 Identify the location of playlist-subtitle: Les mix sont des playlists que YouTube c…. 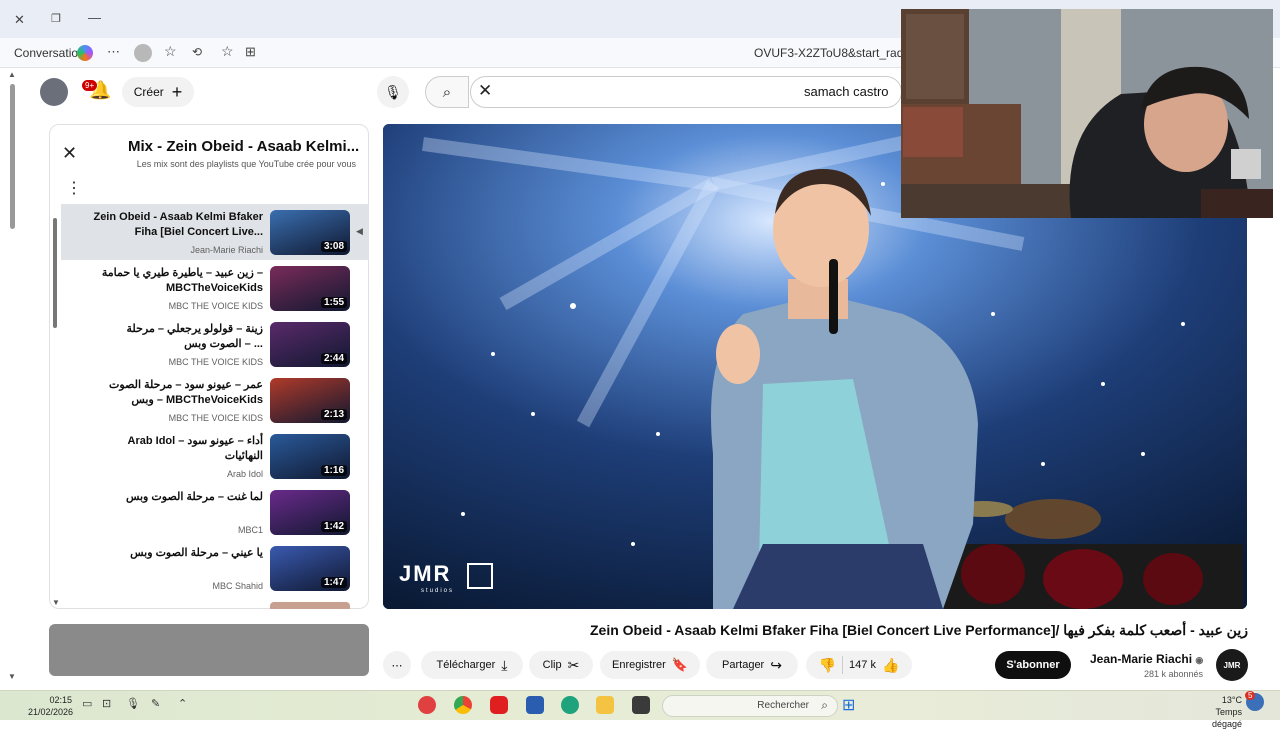
(246, 164).